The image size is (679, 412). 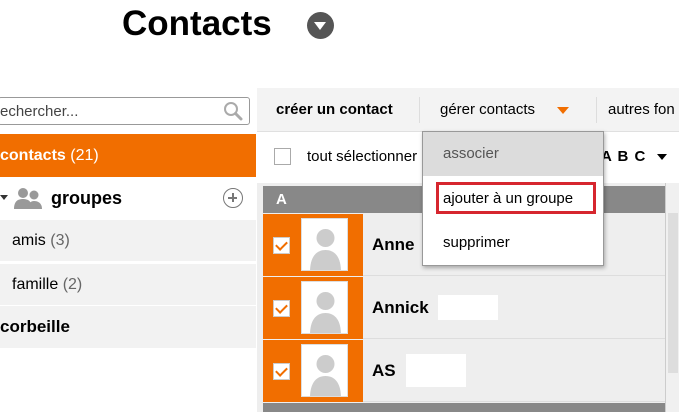 What do you see at coordinates (384, 370) in the screenshot?
I see `contact-name: AS` at bounding box center [384, 370].